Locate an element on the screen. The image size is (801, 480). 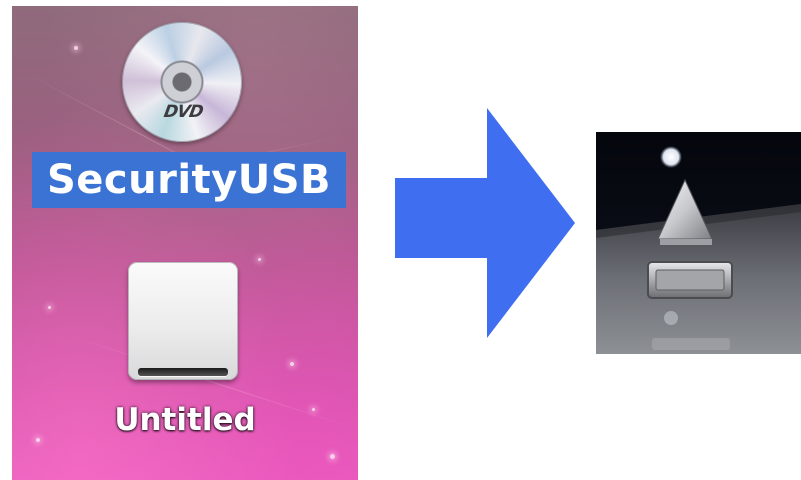
drive-body is located at coordinates (183, 321).